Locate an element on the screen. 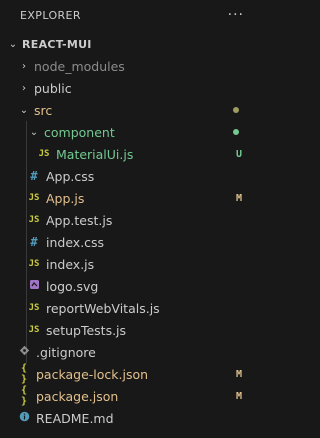 Image resolution: width=320 pixels, height=438 pixels. folder-label: component is located at coordinates (79, 132).